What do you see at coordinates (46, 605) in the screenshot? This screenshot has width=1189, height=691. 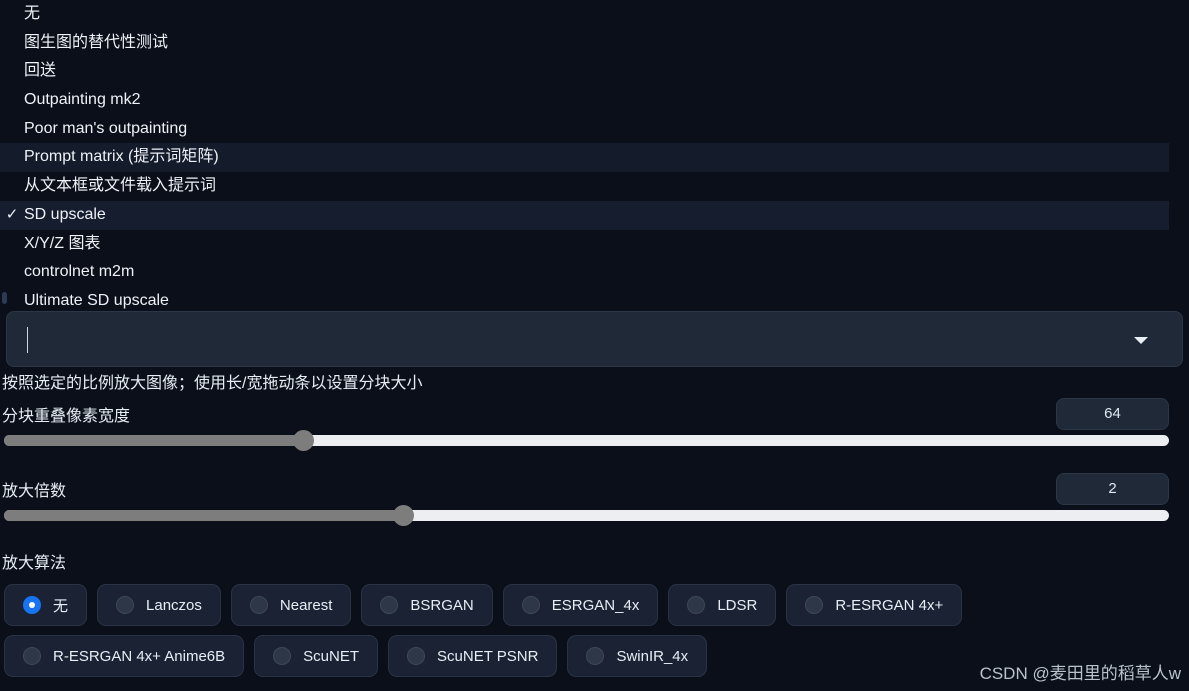 I see `upscaler-radio-option: 无` at bounding box center [46, 605].